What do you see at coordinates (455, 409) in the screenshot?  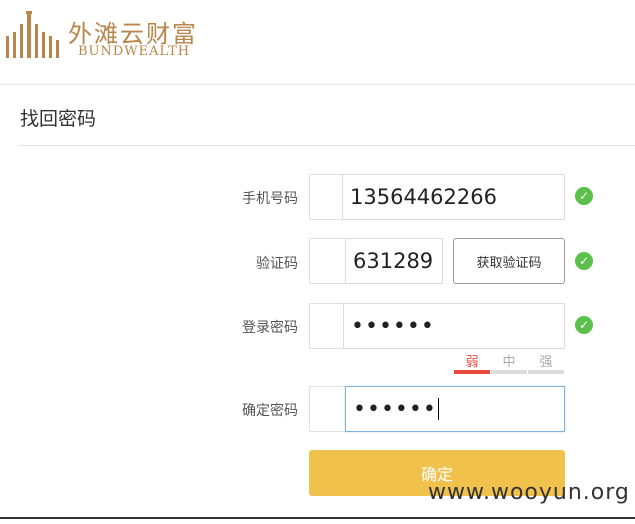 I see `confirm-password-input: ••••••` at bounding box center [455, 409].